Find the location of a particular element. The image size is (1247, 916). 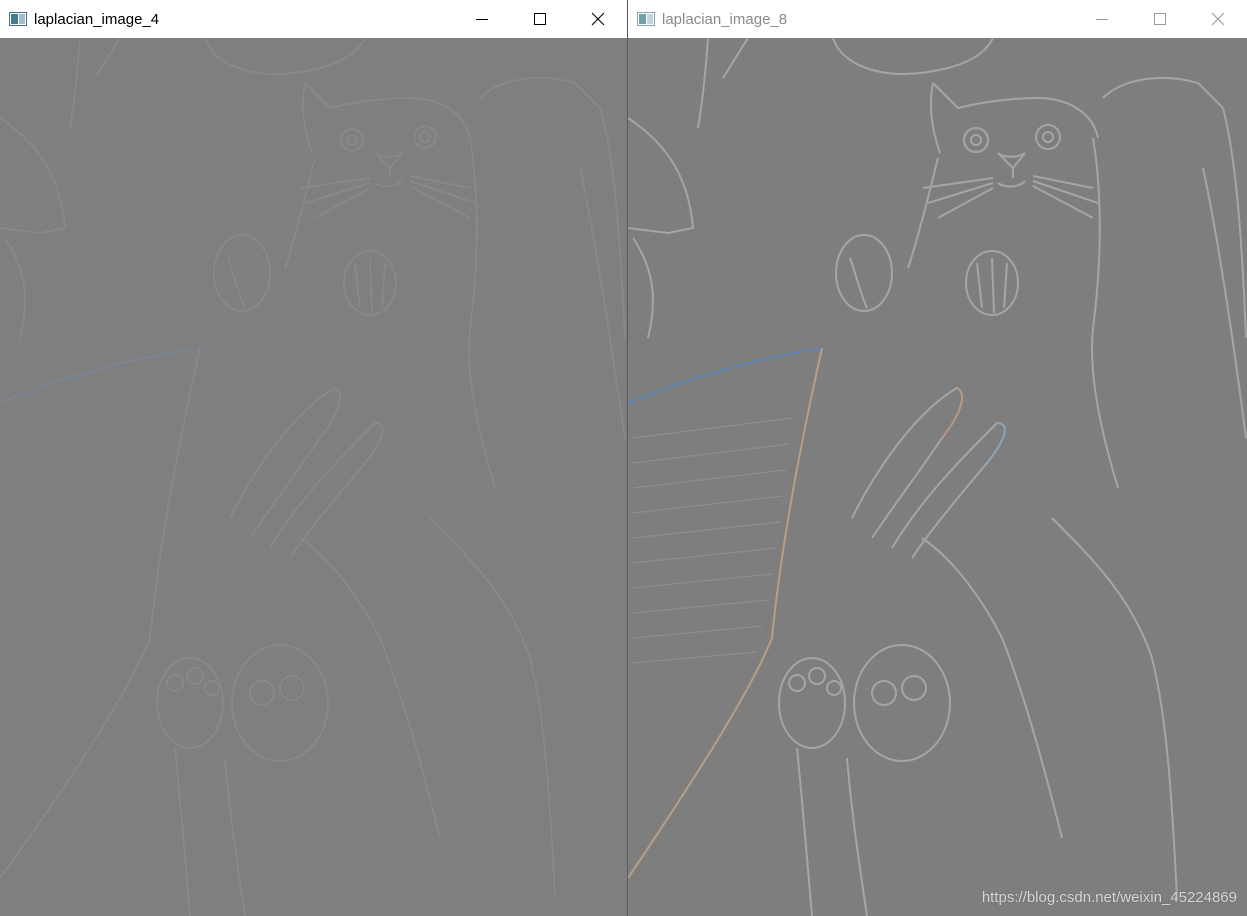

window-title: laplacian_image_4 is located at coordinates (97, 19).